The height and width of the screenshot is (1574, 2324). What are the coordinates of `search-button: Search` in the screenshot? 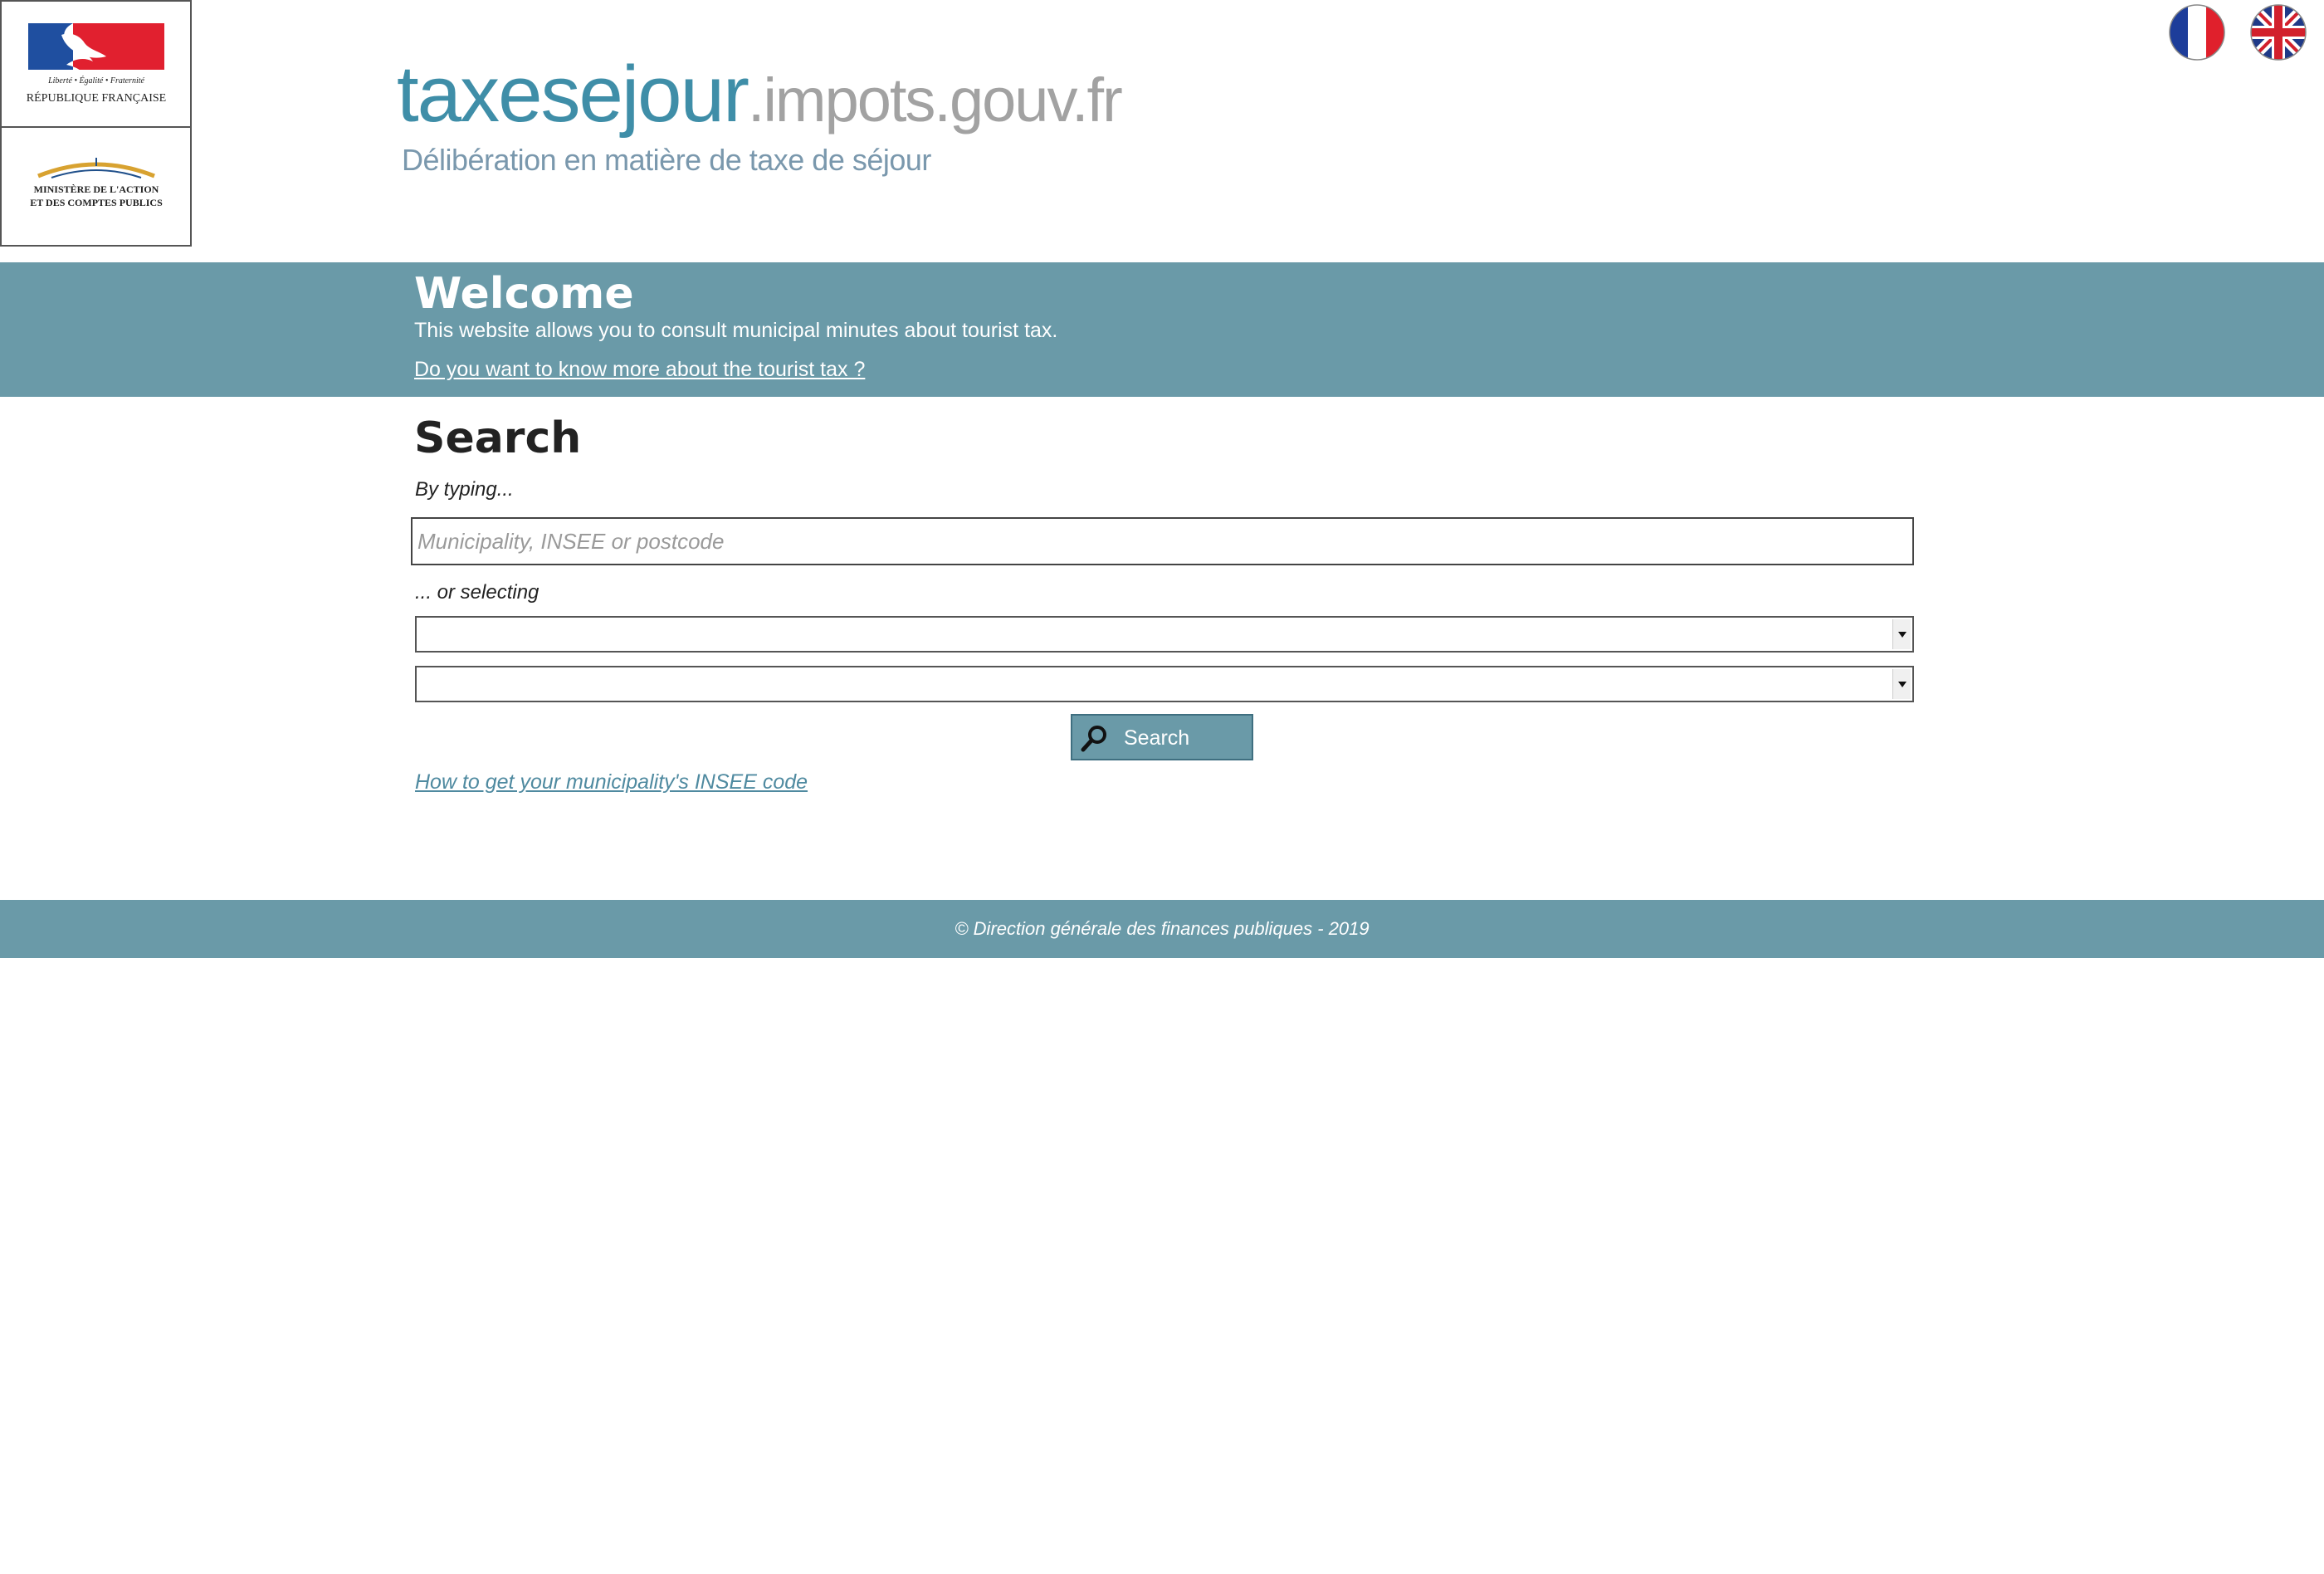 It's located at (1162, 737).